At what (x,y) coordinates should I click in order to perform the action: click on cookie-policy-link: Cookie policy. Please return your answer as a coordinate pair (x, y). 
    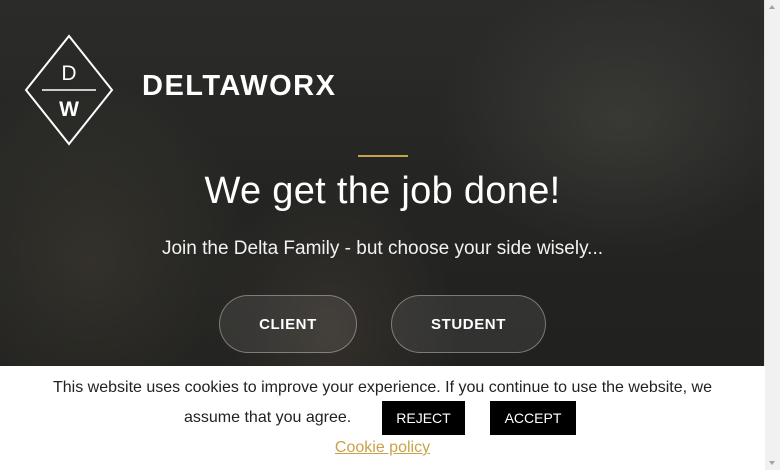
    Looking at the image, I should click on (382, 448).